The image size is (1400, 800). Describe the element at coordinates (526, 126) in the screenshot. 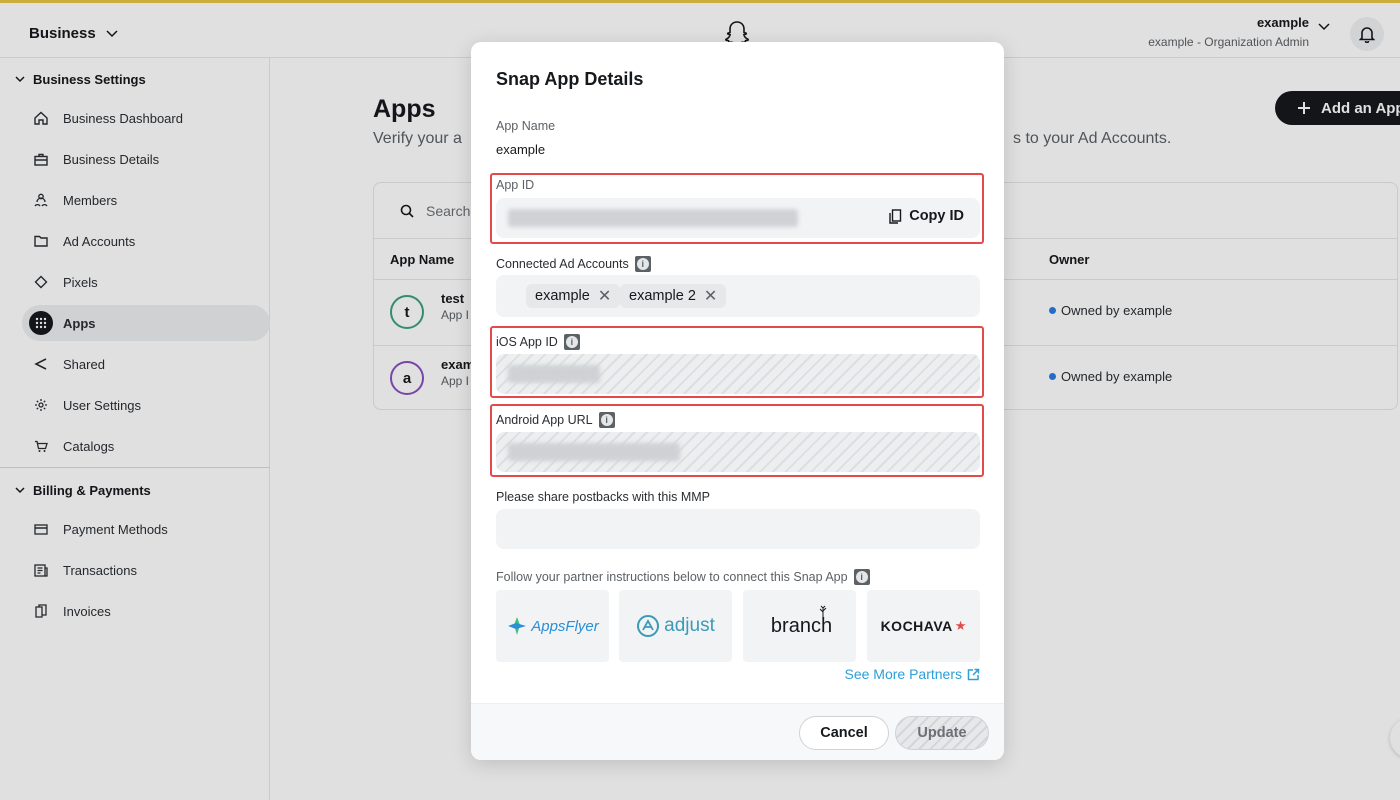

I see `app-name-label: App Name` at that location.